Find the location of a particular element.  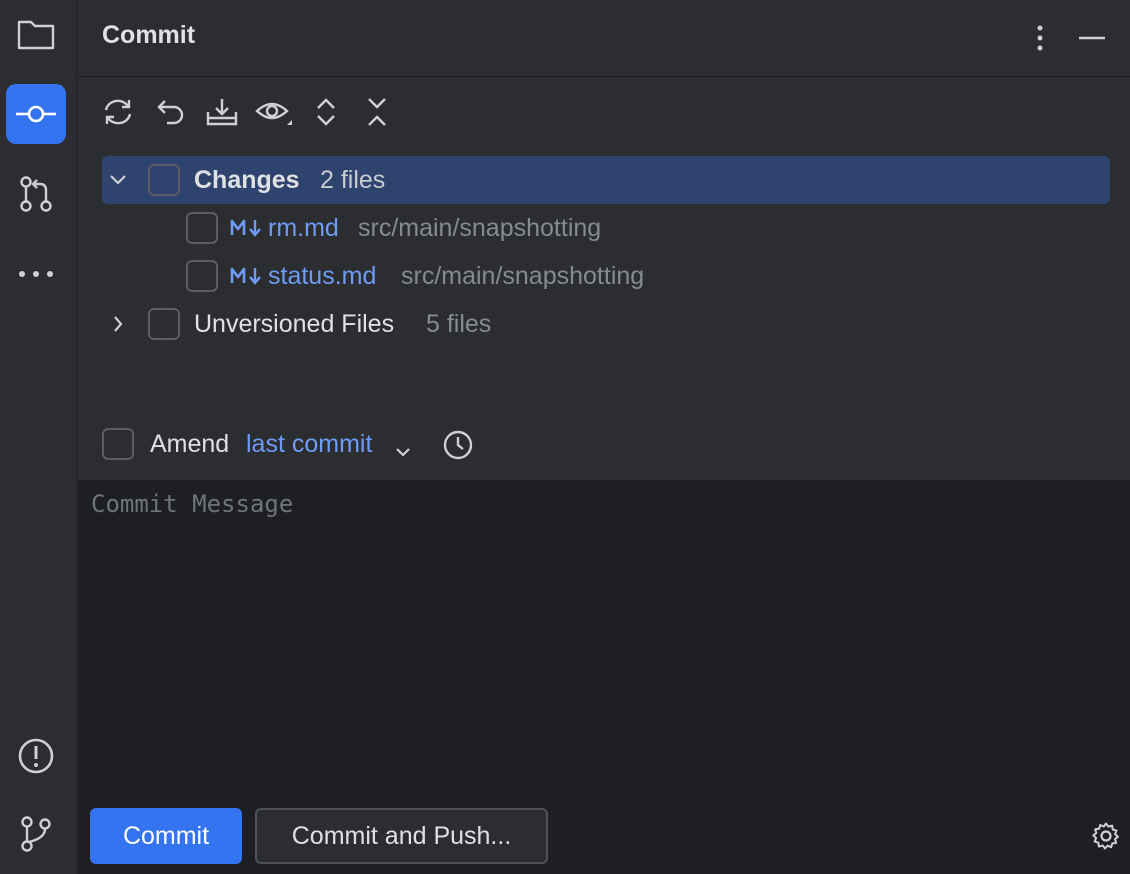

amend-label: Amend is located at coordinates (190, 444).